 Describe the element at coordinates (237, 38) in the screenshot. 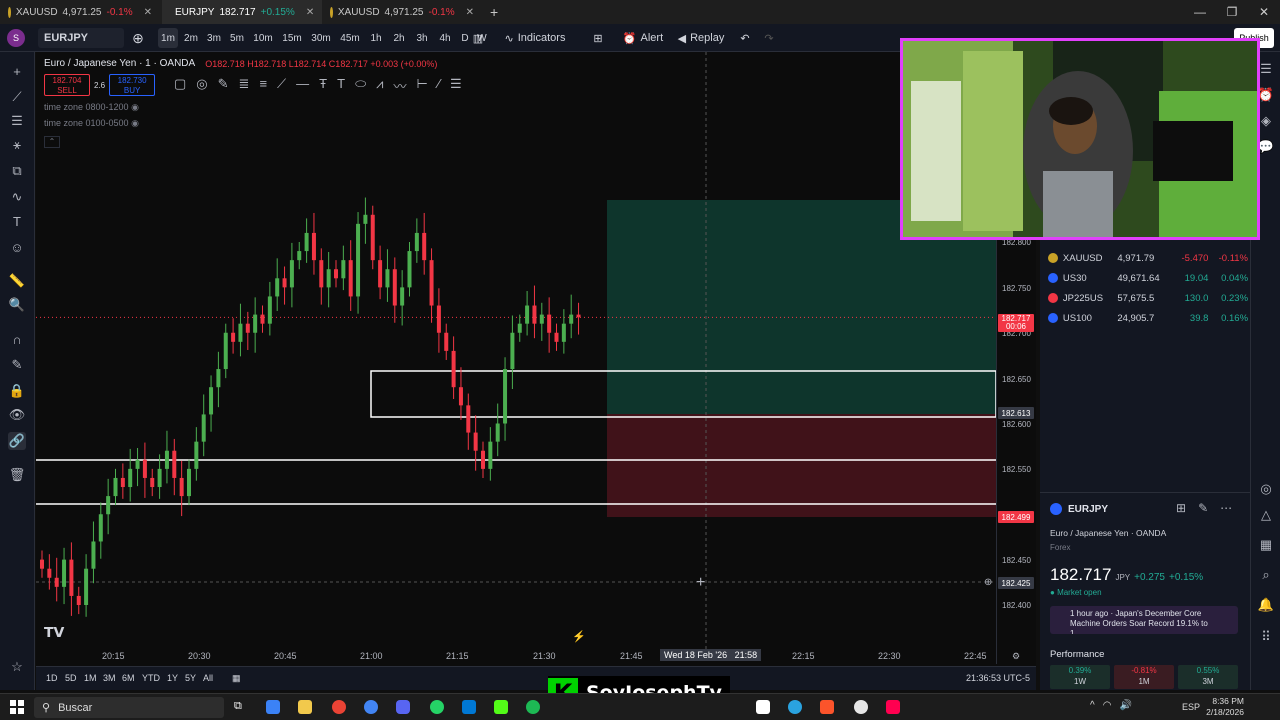

I see `timeframe-5m: 5m` at that location.